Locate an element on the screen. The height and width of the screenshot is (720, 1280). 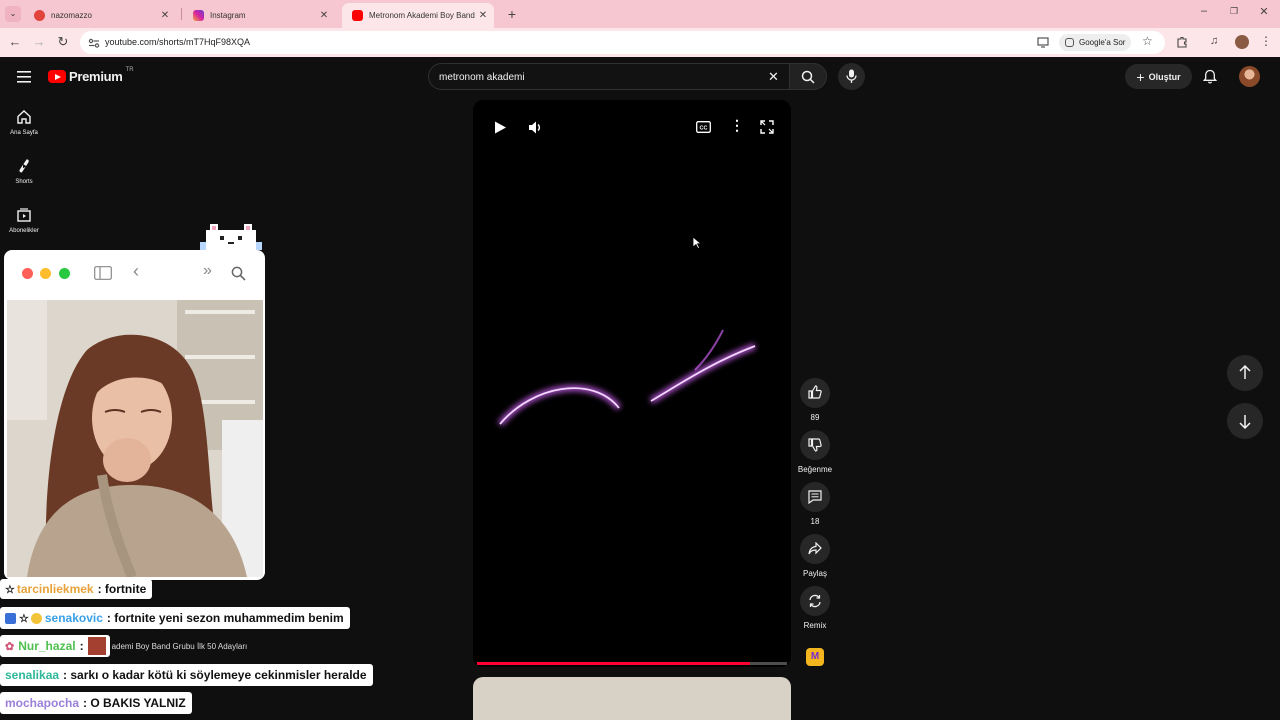
window-close-dot is located at coordinates (27, 273).